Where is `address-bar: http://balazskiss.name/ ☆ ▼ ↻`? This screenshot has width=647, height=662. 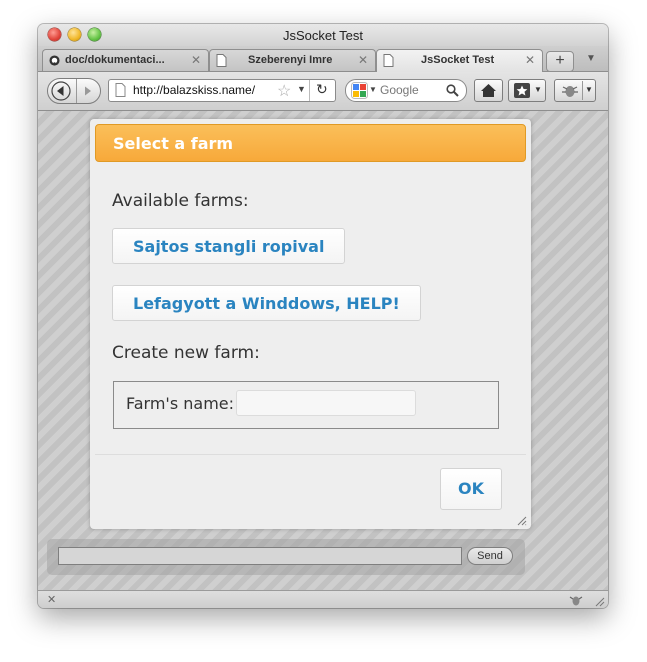
address-bar: http://balazskiss.name/ ☆ ▼ ↻ is located at coordinates (222, 90).